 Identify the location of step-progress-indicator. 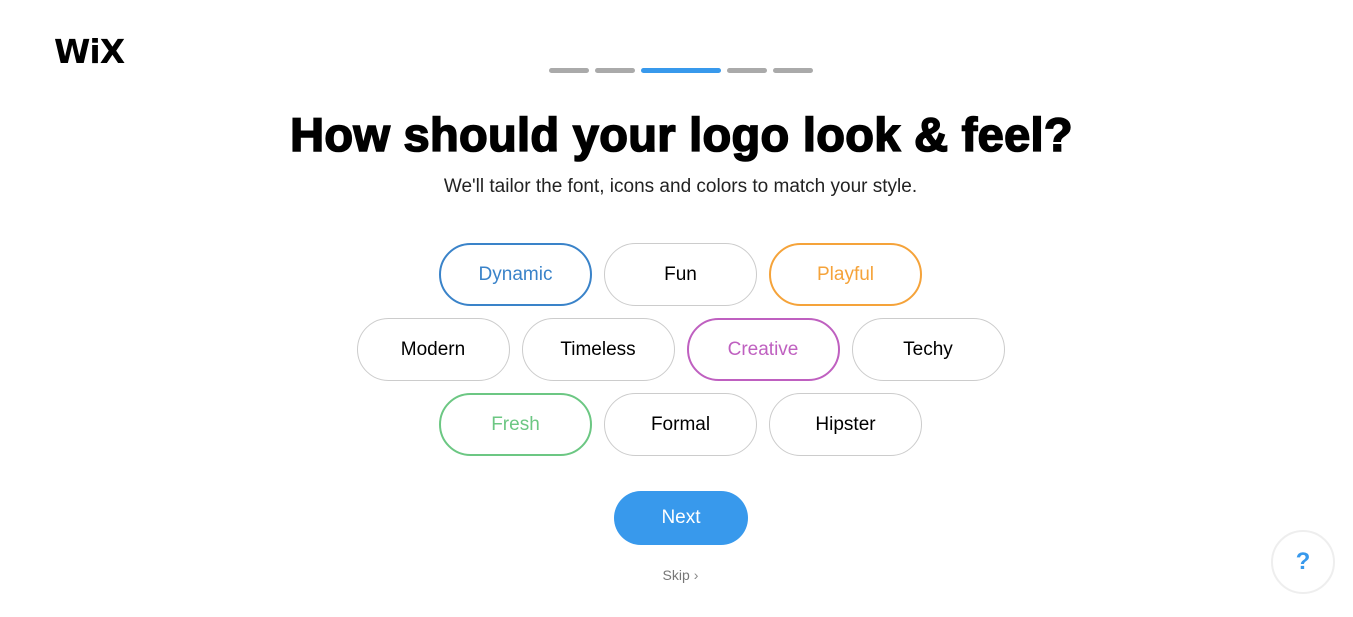
(681, 70).